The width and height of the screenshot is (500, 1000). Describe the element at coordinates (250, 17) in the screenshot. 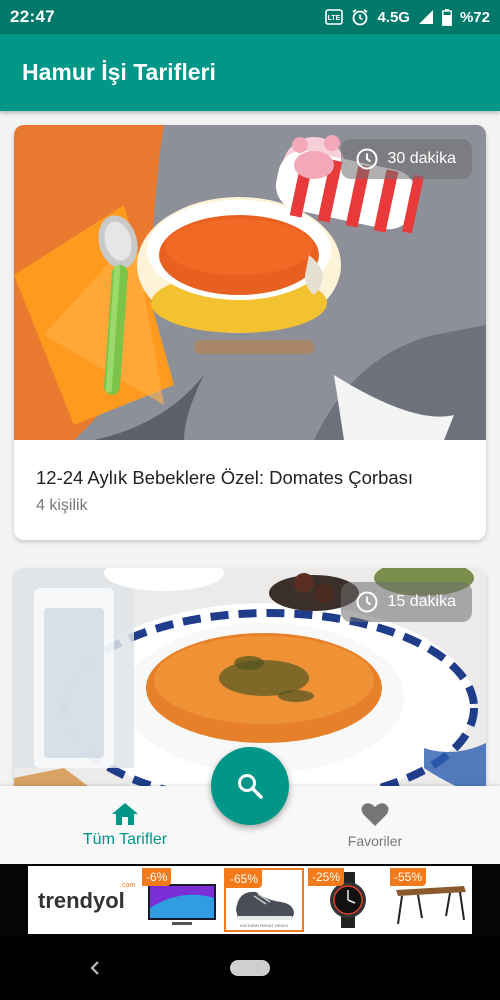

I see `status-bar: 22:47 LTE 4.5G %72` at that location.